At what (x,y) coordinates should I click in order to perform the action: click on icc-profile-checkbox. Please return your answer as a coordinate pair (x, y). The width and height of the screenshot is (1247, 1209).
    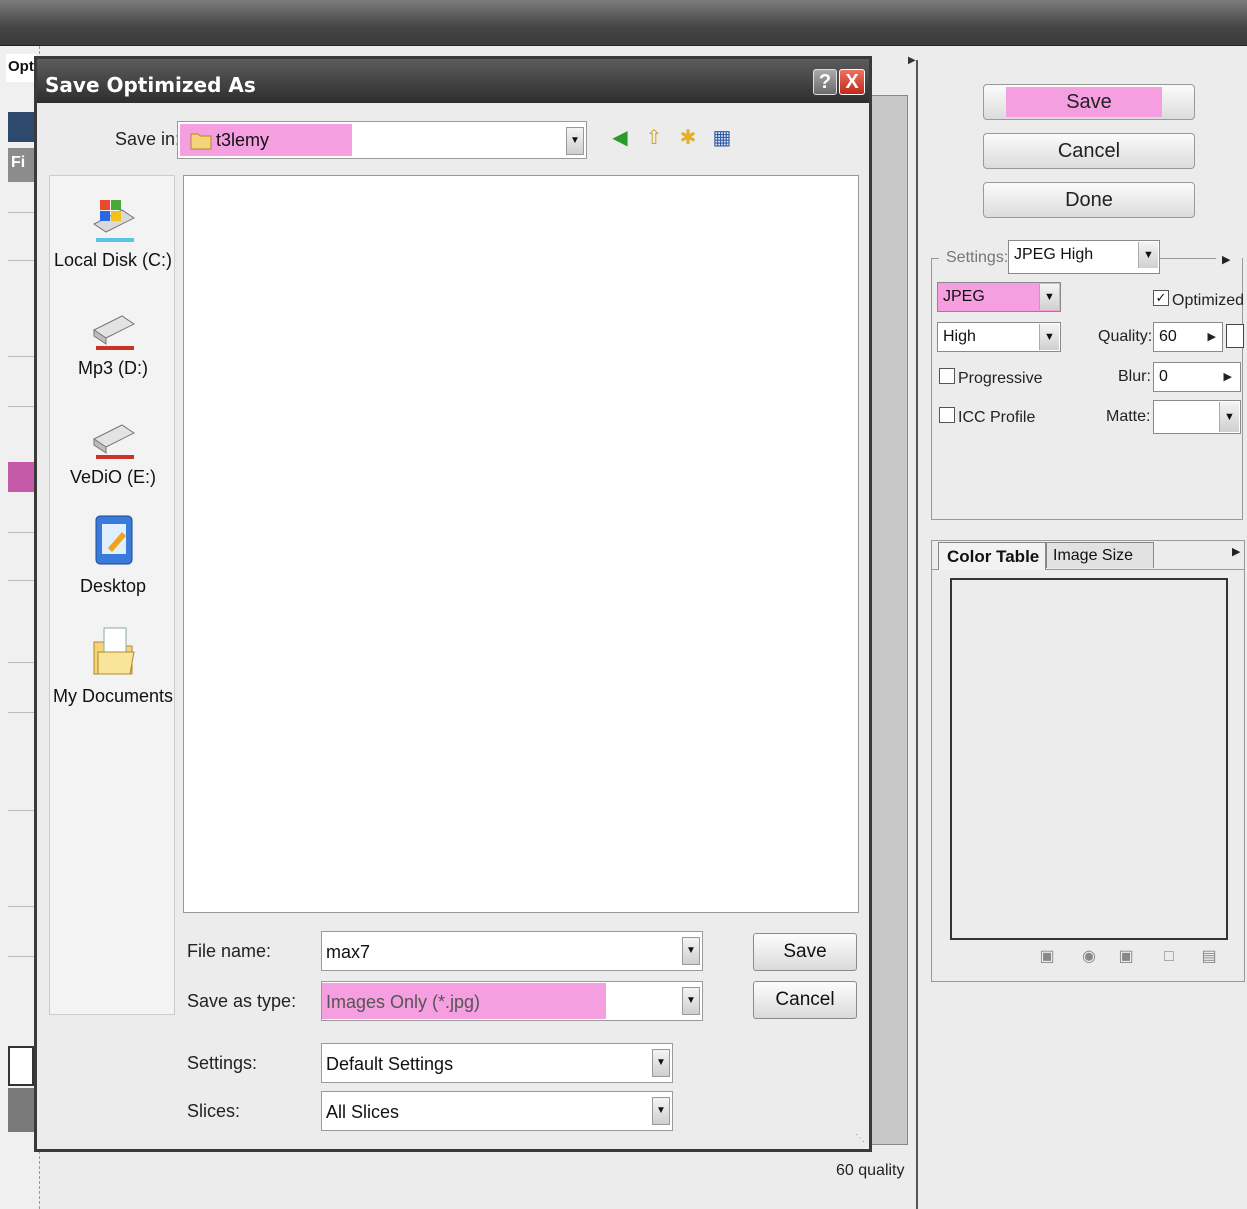
    Looking at the image, I should click on (947, 415).